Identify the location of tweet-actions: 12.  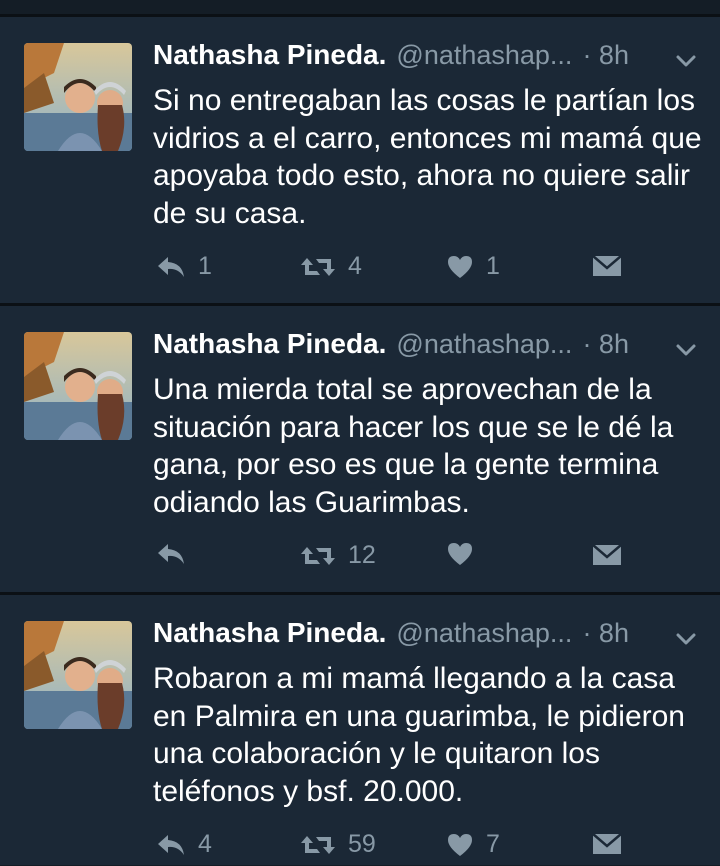
(360, 557).